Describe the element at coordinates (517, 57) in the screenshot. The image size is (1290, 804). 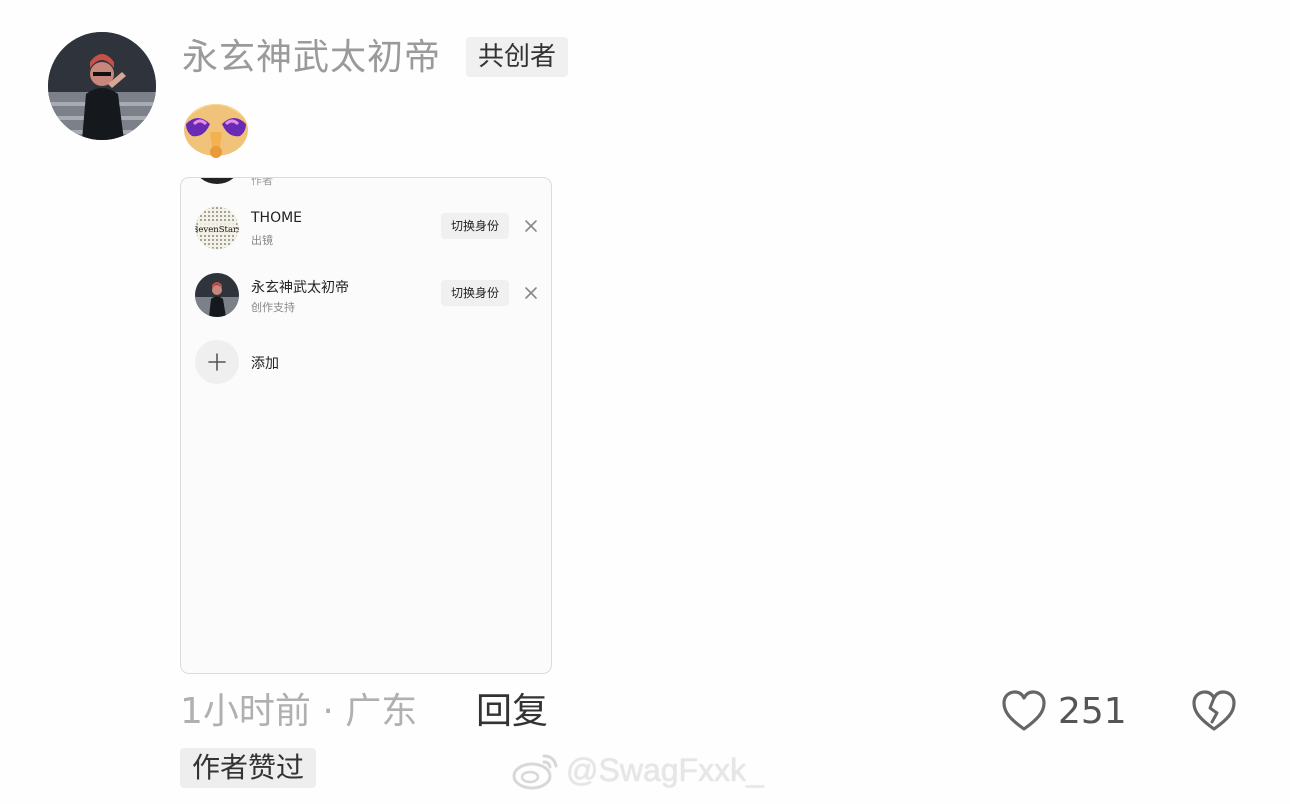
I see `co-creator-badge: 共创者` at that location.